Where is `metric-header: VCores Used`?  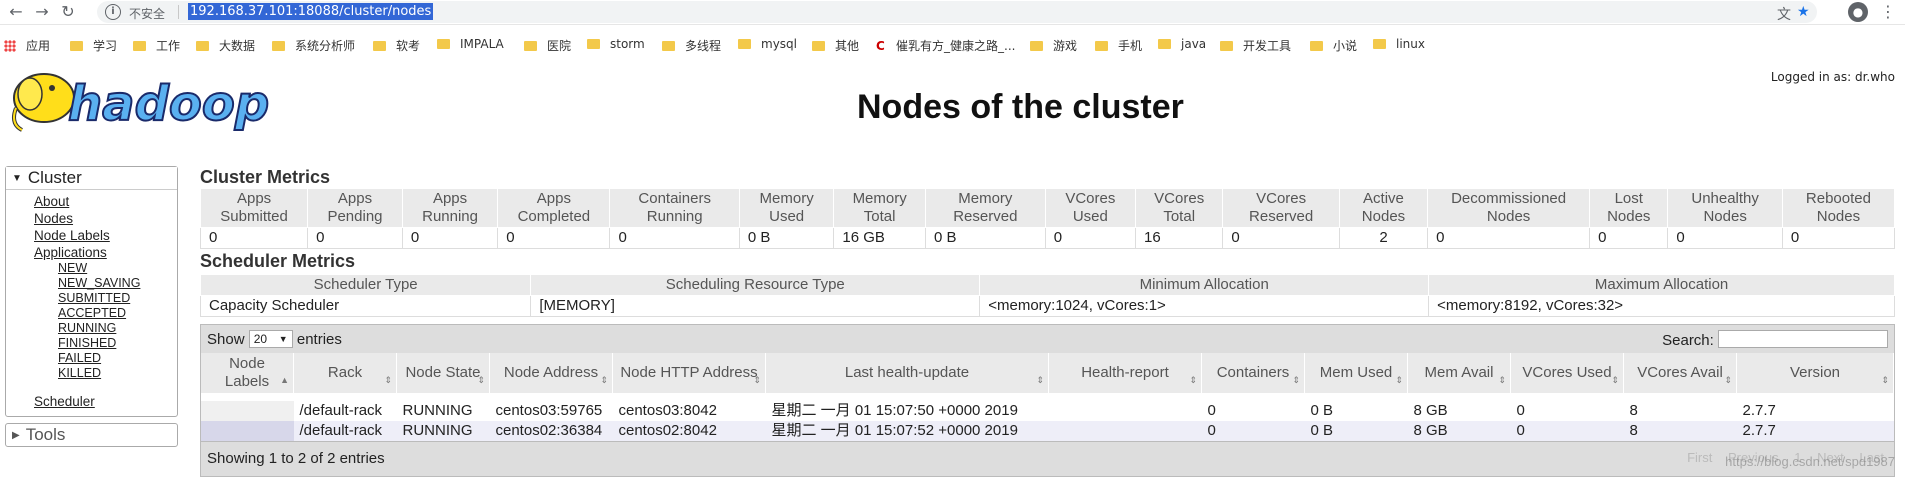 metric-header: VCores Used is located at coordinates (1090, 208).